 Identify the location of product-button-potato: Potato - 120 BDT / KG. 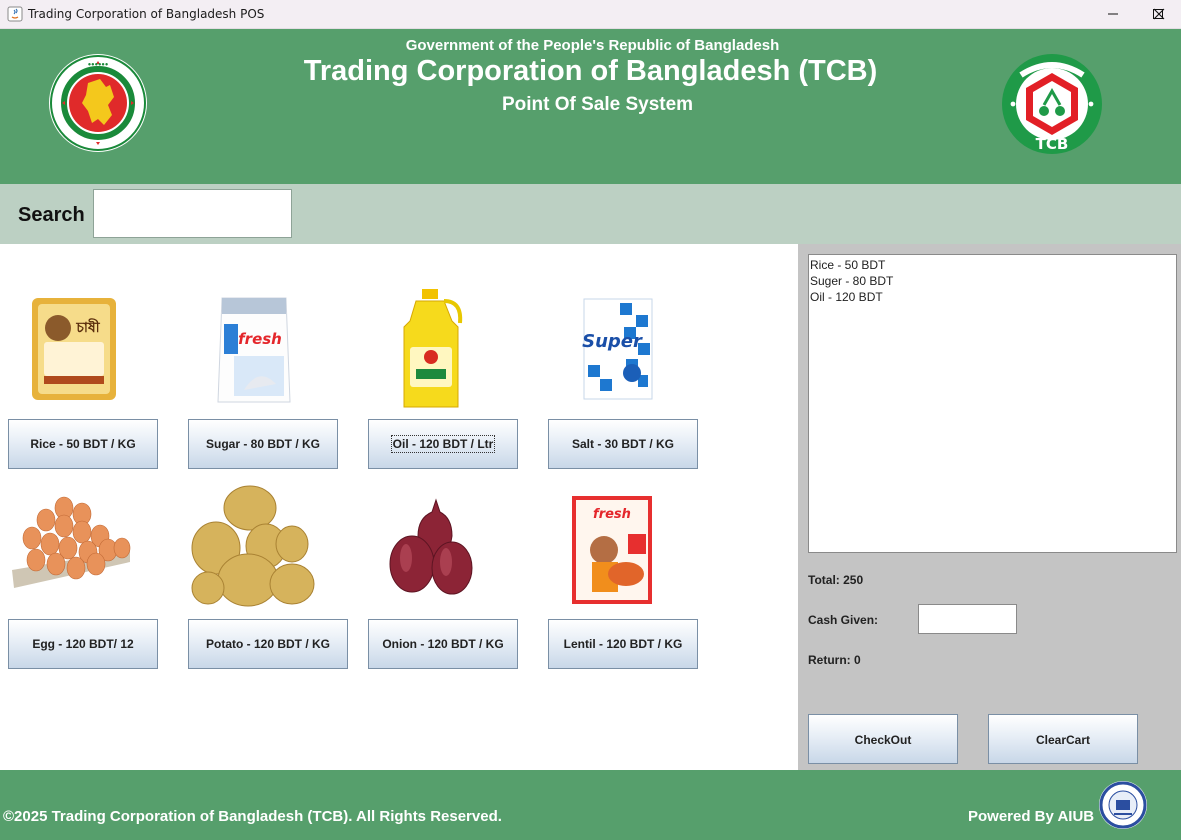
(268, 644).